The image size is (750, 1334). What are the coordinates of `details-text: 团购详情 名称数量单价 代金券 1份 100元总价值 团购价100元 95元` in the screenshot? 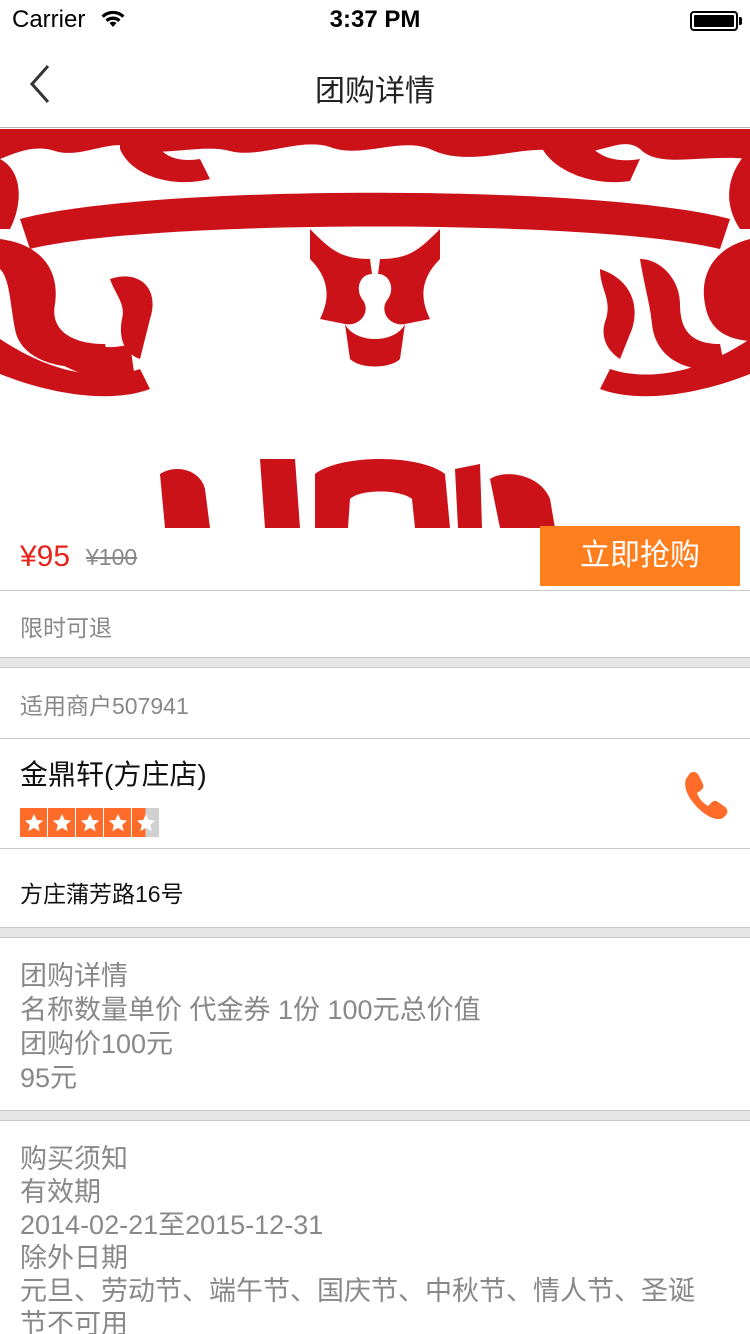 It's located at (250, 1027).